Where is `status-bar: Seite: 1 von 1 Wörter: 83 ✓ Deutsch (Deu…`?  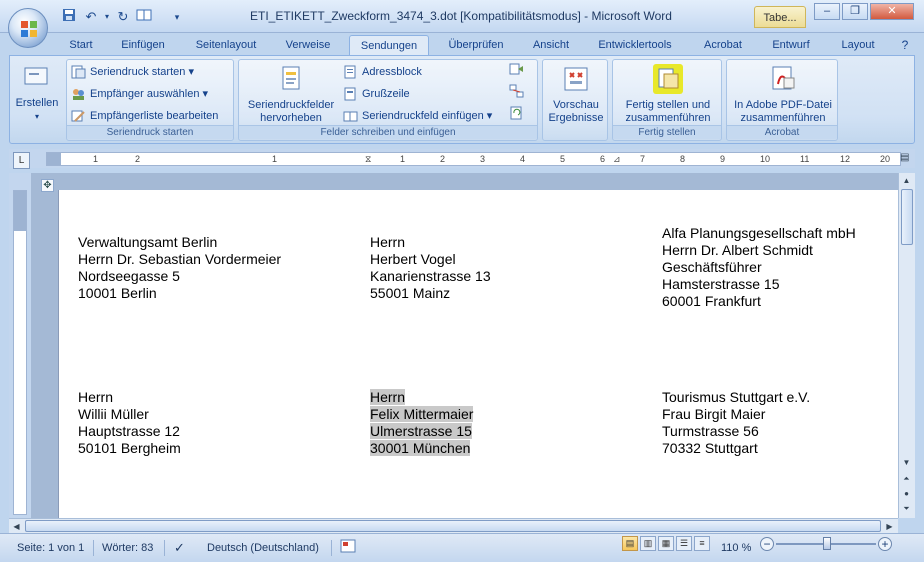 status-bar: Seite: 1 von 1 Wörter: 83 ✓ Deutsch (Deu… is located at coordinates (462, 547).